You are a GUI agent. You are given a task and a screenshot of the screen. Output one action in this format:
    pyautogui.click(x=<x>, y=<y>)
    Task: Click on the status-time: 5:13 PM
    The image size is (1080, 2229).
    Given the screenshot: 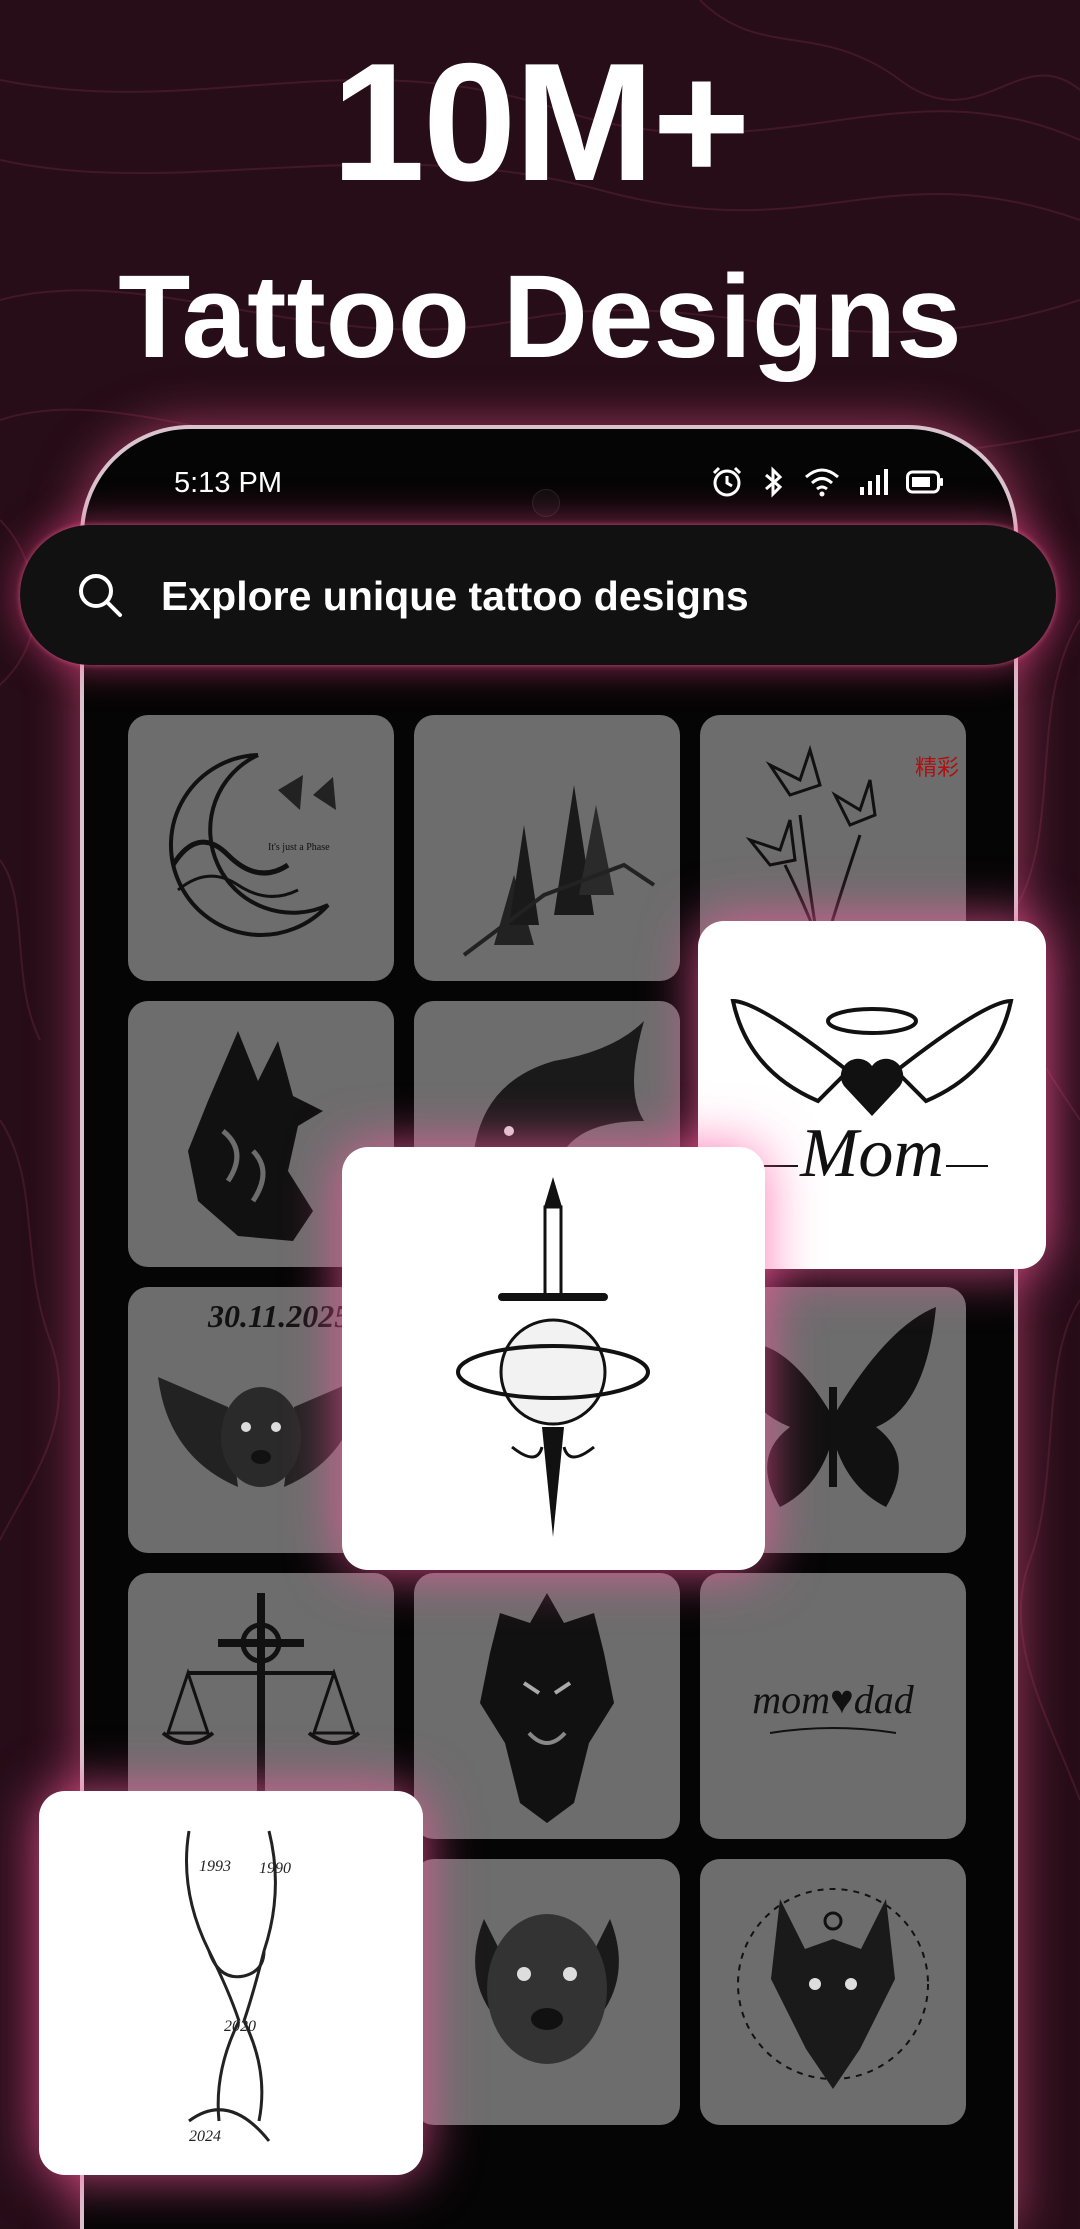 What is the action you would take?
    pyautogui.click(x=228, y=483)
    